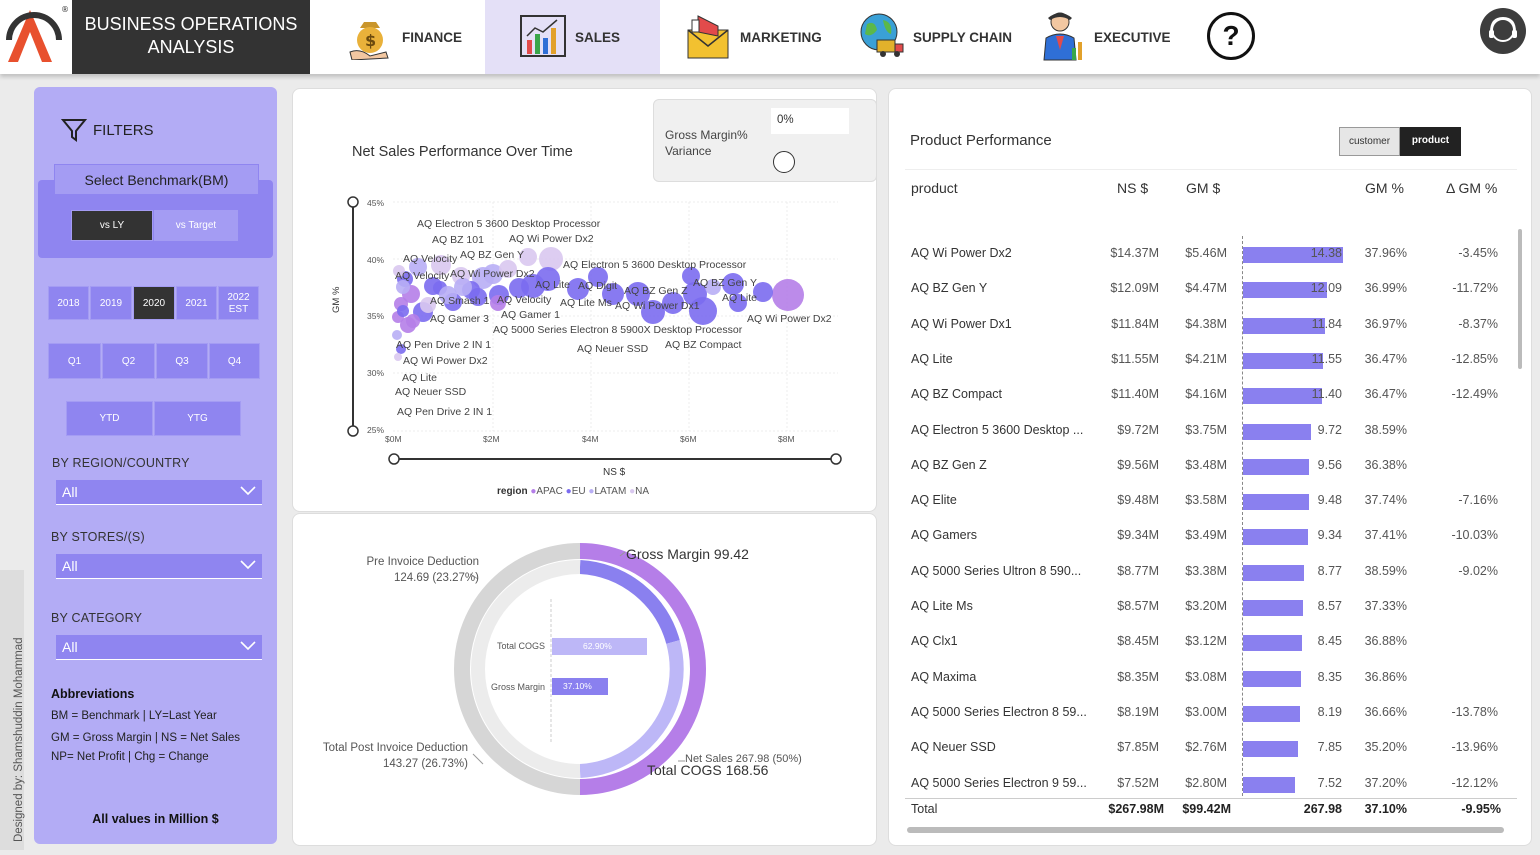 The width and height of the screenshot is (1540, 855). What do you see at coordinates (112, 225) in the screenshot?
I see `benchmark-vs-ly: vs LY` at bounding box center [112, 225].